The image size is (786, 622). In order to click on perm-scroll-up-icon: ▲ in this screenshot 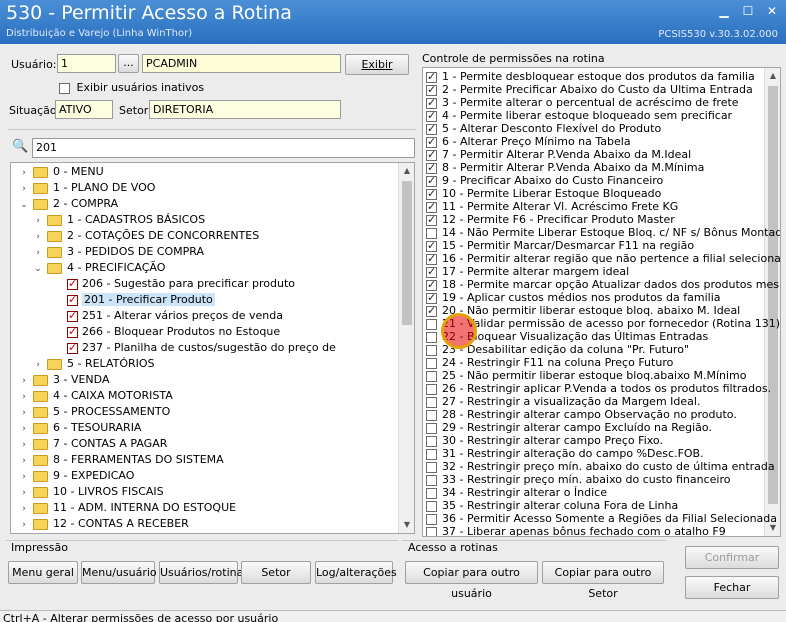, I will do `click(772, 76)`.